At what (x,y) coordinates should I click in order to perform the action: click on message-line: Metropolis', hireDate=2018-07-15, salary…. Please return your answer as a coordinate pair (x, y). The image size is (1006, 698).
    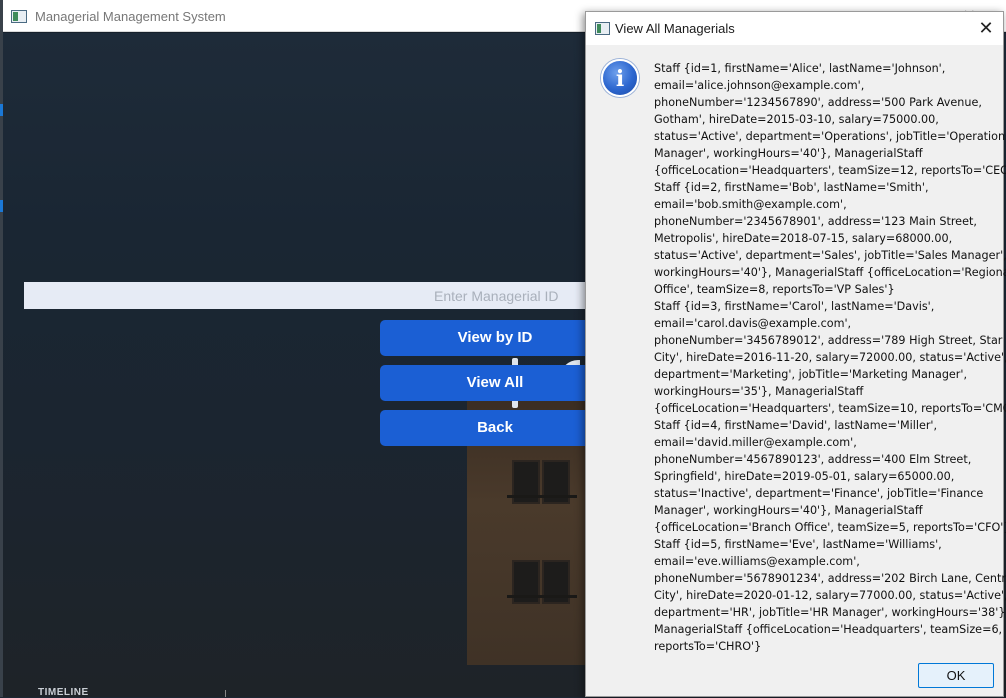
    Looking at the image, I should click on (803, 238).